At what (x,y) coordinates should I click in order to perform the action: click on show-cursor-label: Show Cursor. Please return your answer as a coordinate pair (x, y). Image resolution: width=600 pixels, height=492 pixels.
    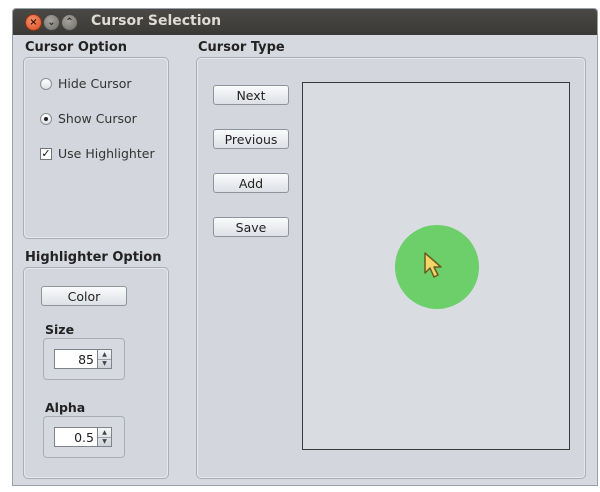
    Looking at the image, I should click on (97, 118).